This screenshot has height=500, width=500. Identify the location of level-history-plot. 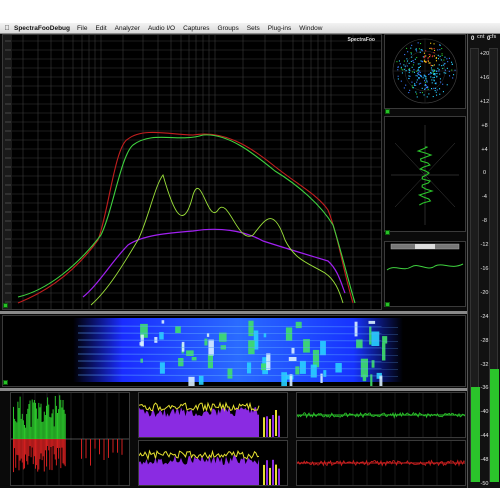
(70, 439).